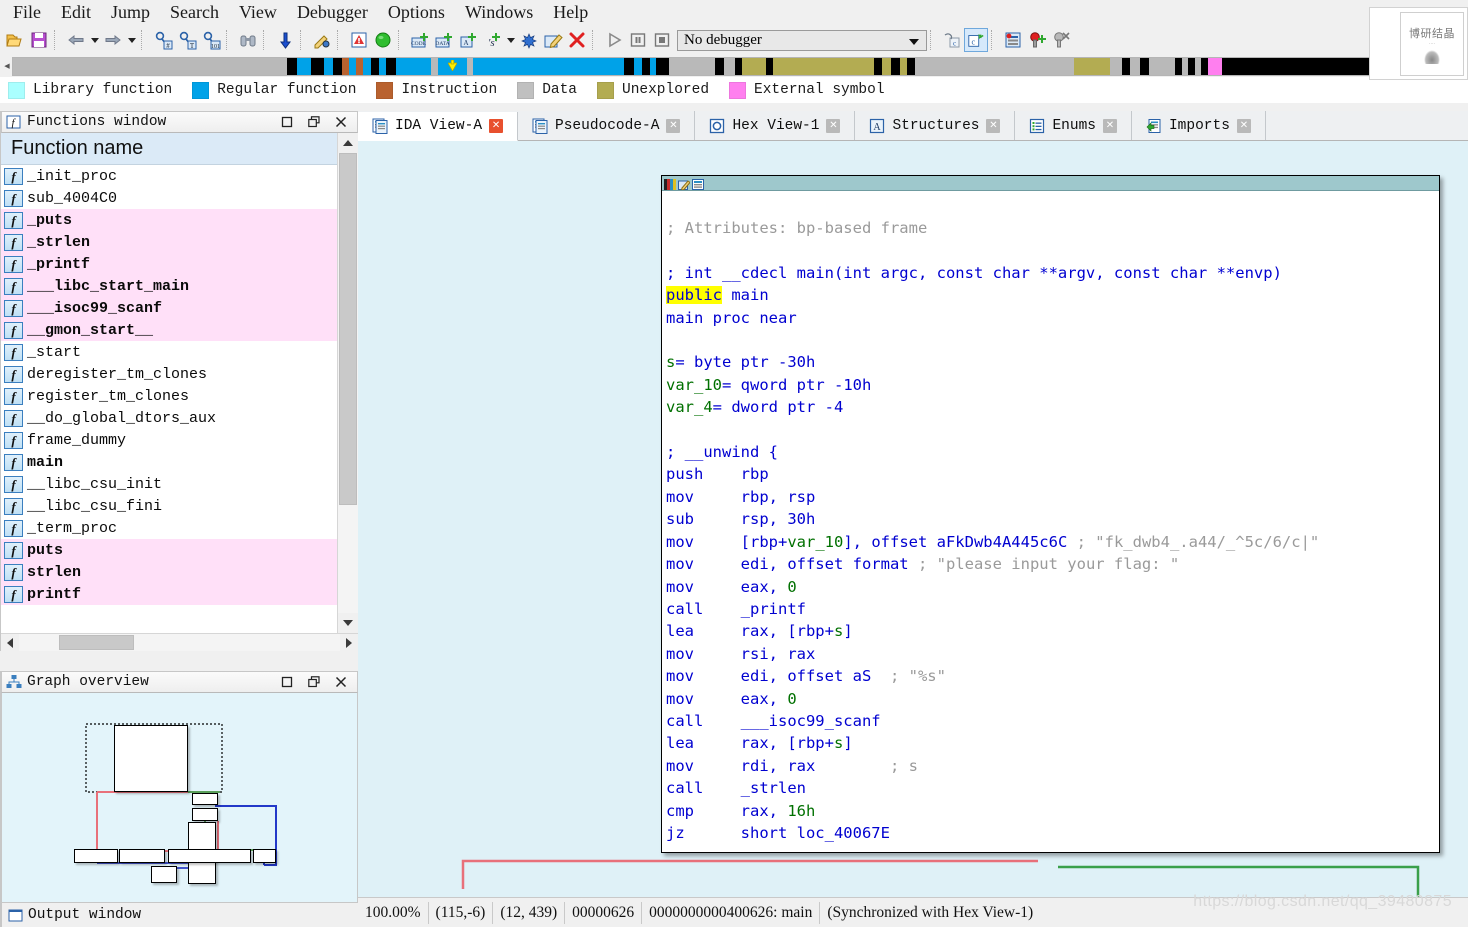 The width and height of the screenshot is (1468, 927). Describe the element at coordinates (553, 40) in the screenshot. I see `rename-icon` at that location.